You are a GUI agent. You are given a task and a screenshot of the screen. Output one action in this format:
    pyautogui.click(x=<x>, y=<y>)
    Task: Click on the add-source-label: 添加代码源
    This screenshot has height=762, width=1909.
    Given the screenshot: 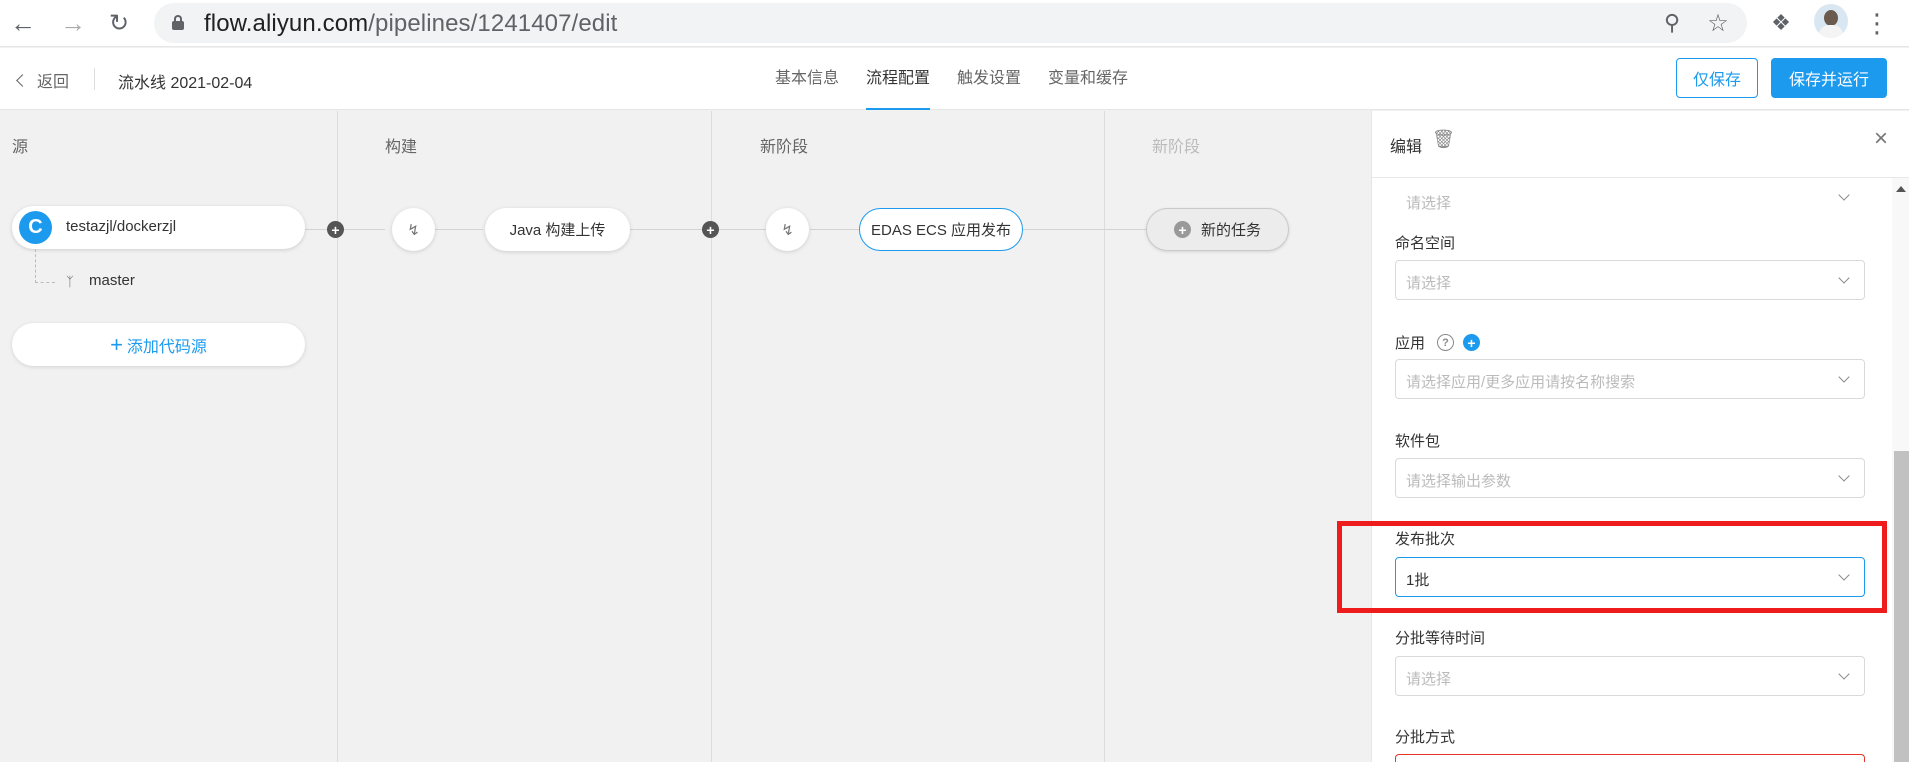 What is the action you would take?
    pyautogui.click(x=166, y=347)
    